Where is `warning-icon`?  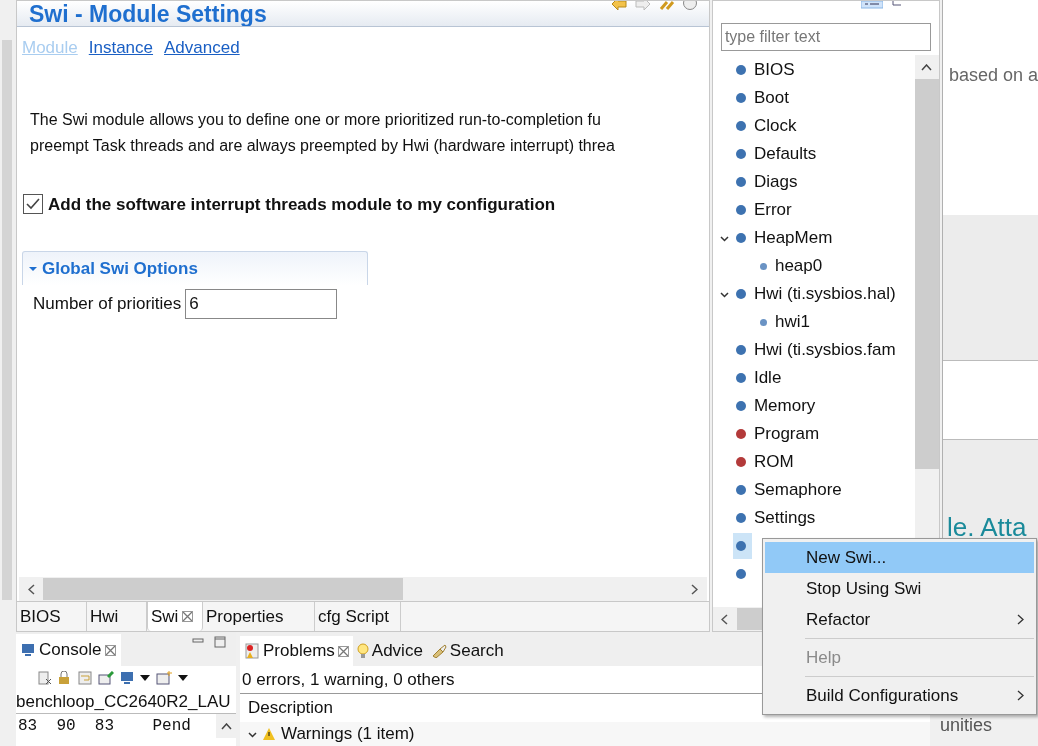 warning-icon is located at coordinates (269, 734).